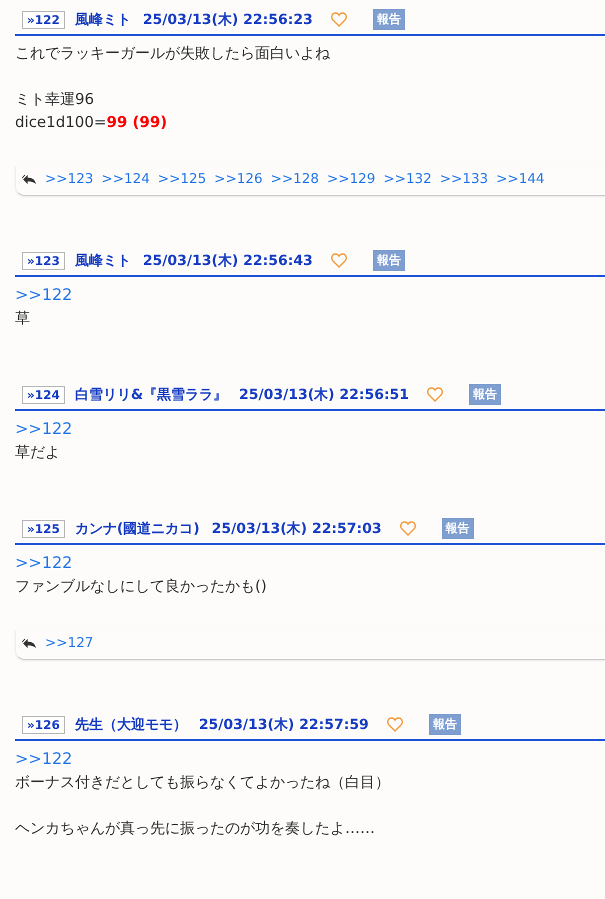  What do you see at coordinates (351, 179) in the screenshot?
I see `backlink: >>129` at bounding box center [351, 179].